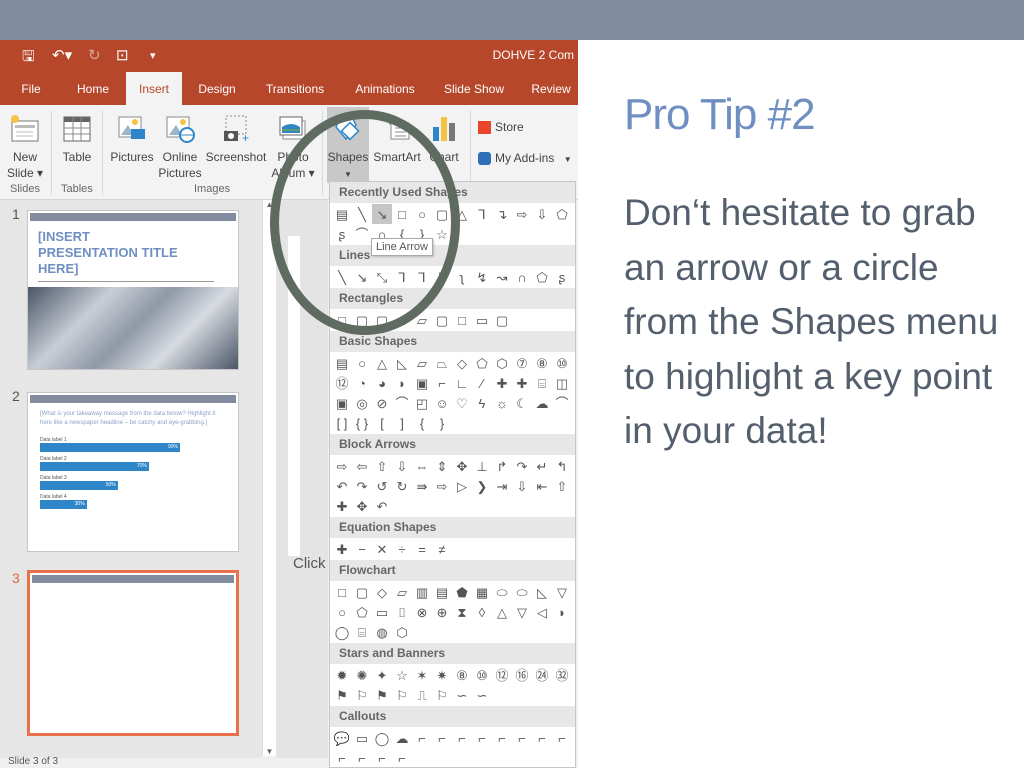 Image resolution: width=1024 pixels, height=768 pixels. Describe the element at coordinates (342, 486) in the screenshot. I see `shape-item: ↶` at that location.